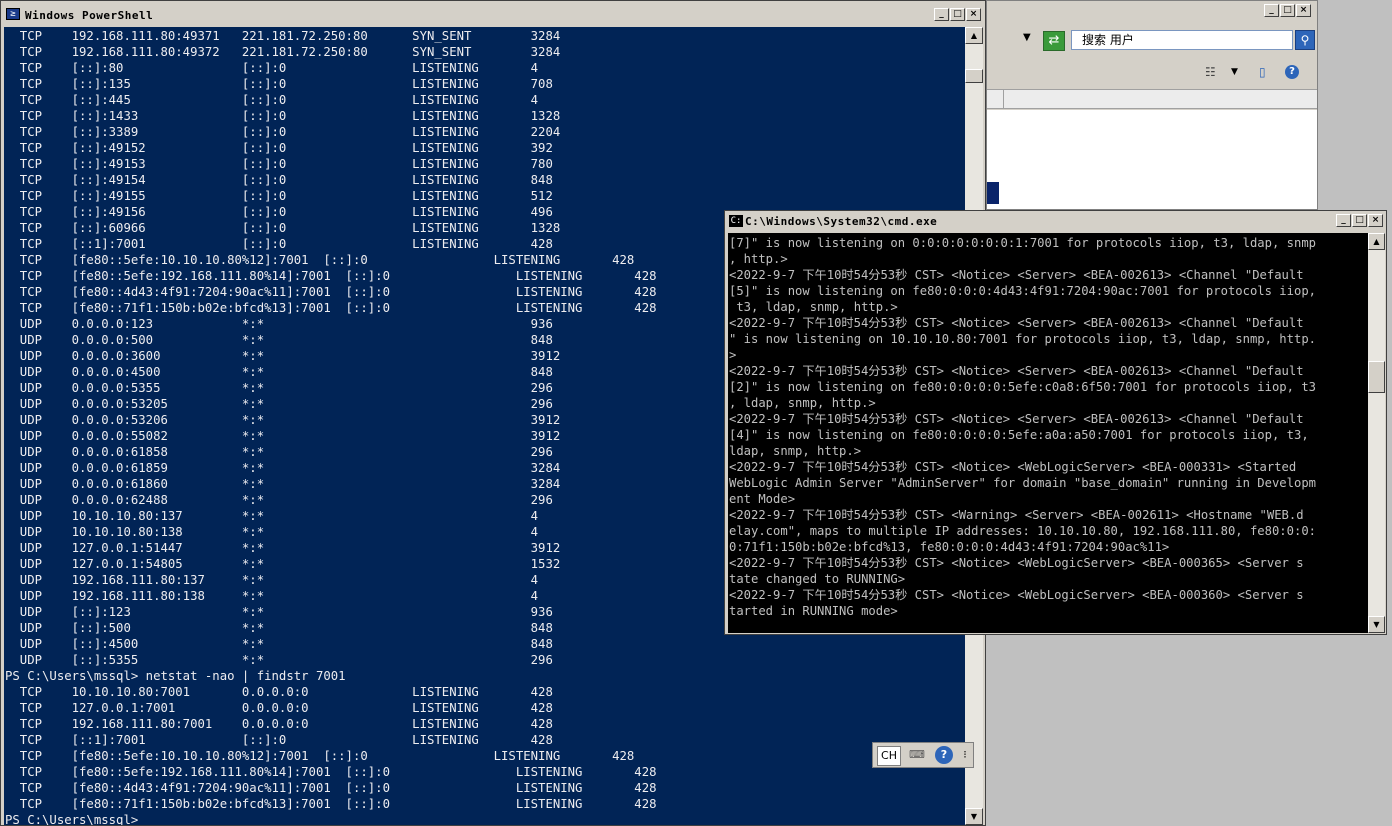  I want to click on cmd-scroll-down-button: ▼, so click(1376, 624).